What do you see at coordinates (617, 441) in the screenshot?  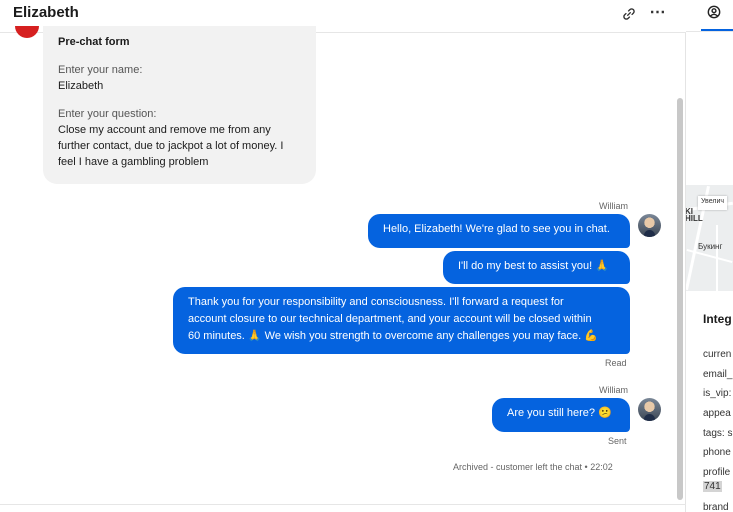 I see `message-status: Sent` at bounding box center [617, 441].